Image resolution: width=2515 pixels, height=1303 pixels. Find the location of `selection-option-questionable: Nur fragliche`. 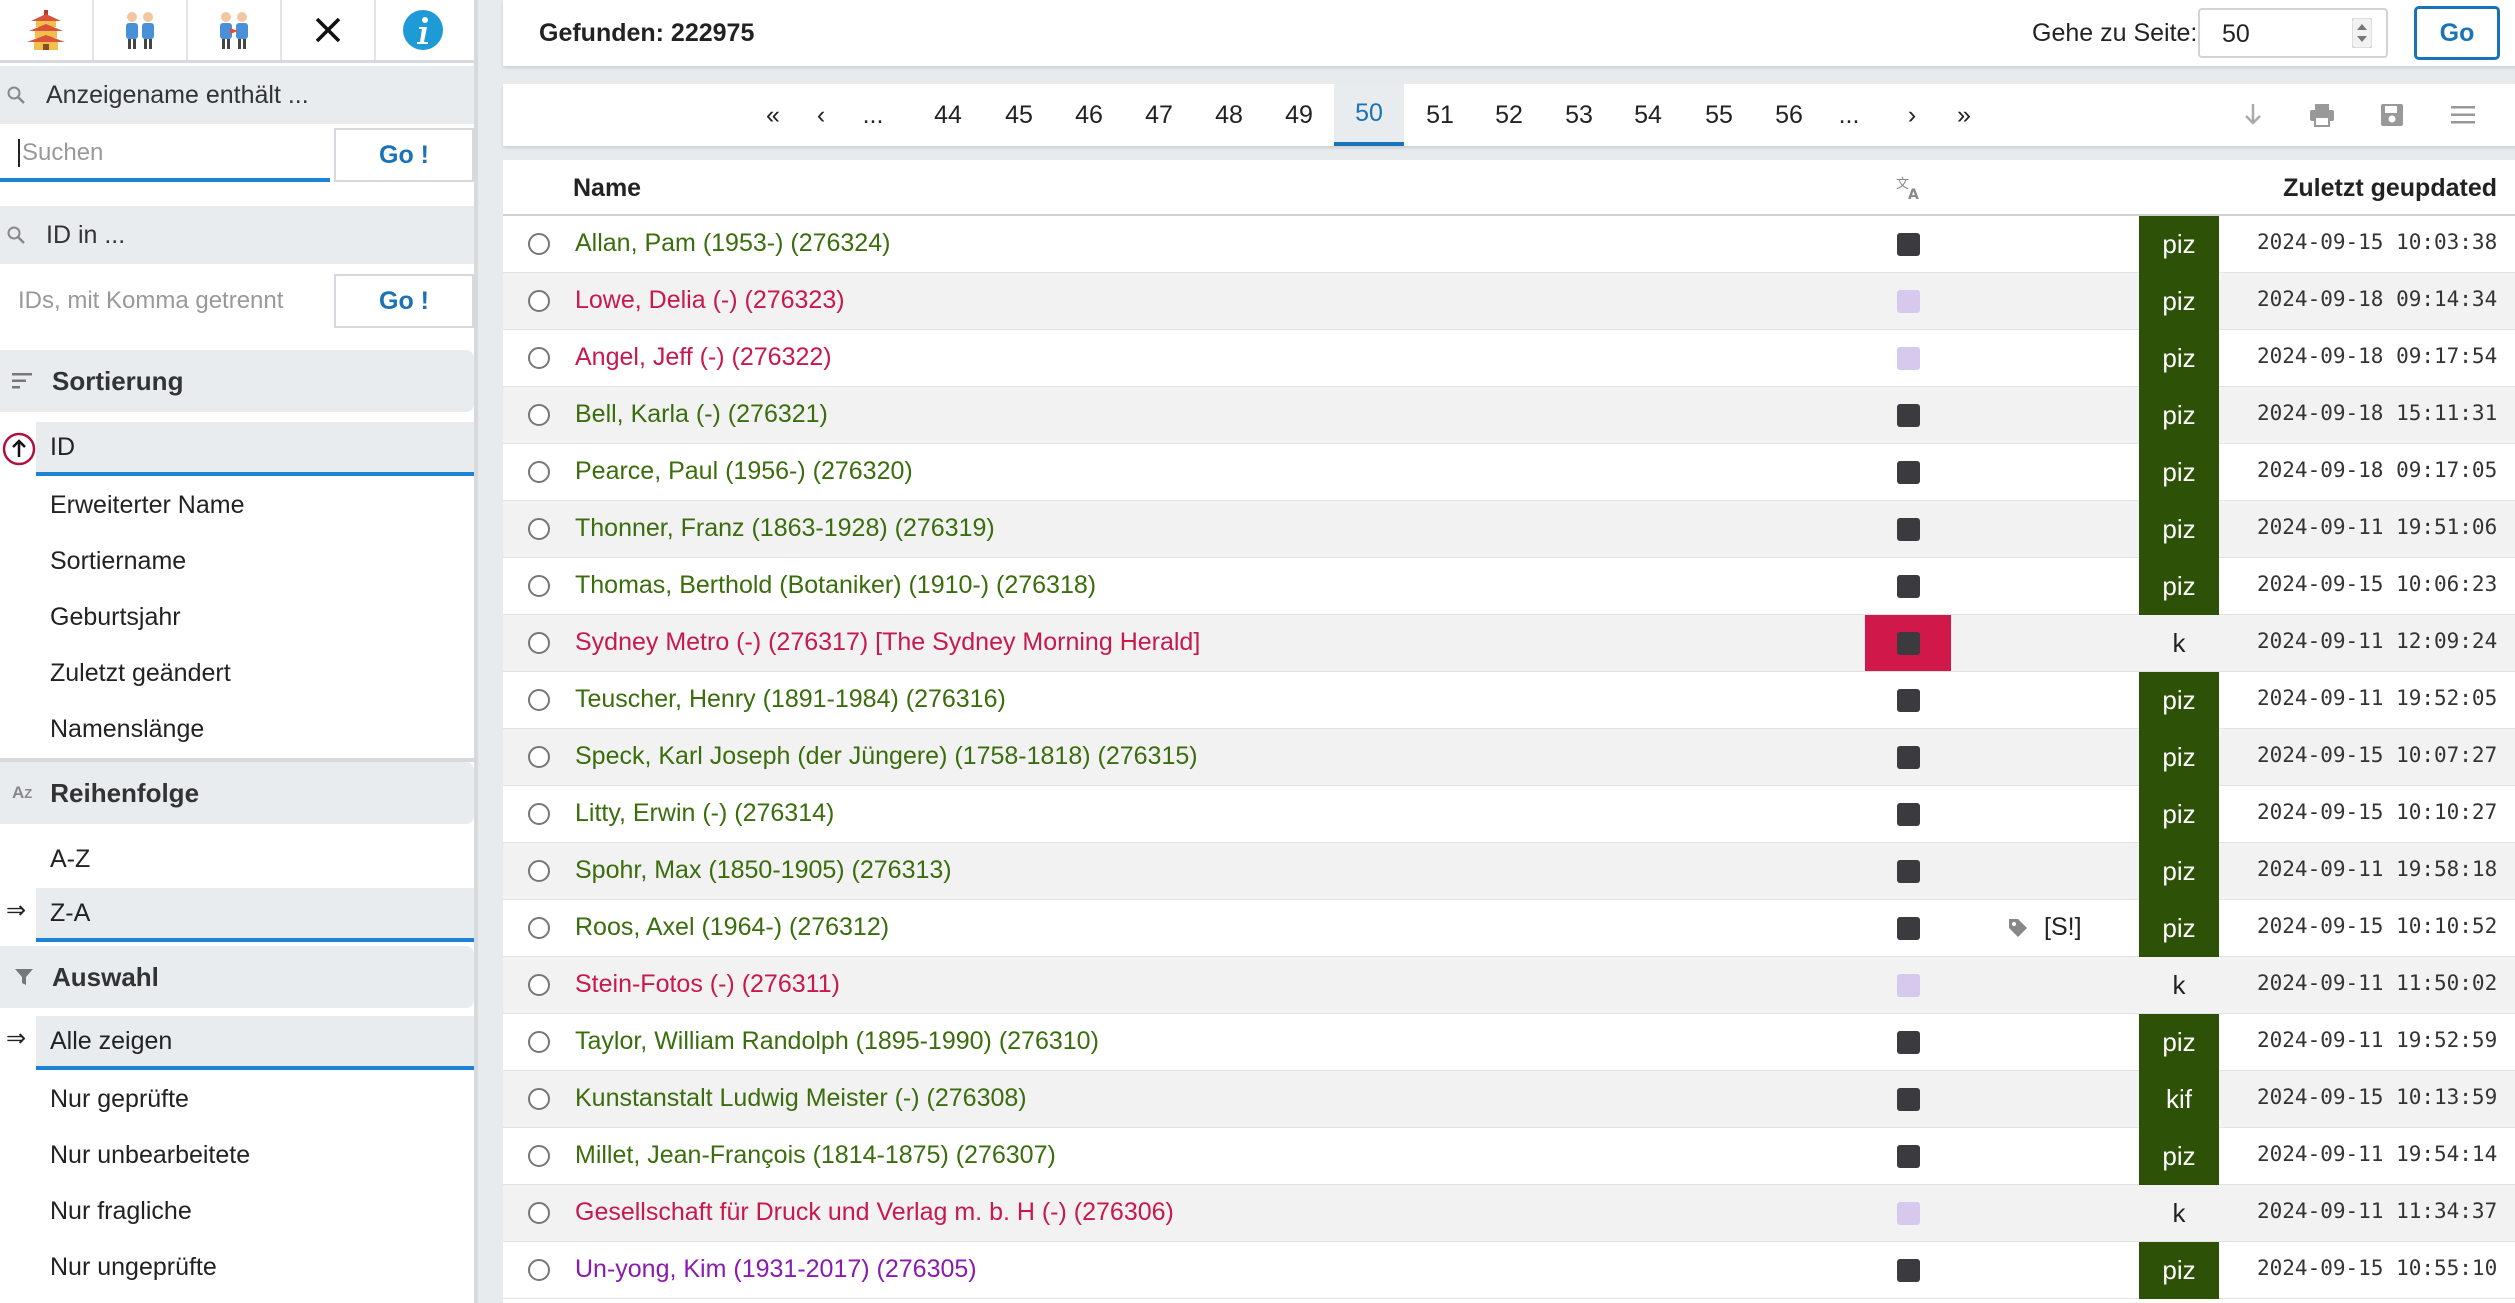

selection-option-questionable: Nur fragliche is located at coordinates (237, 1211).